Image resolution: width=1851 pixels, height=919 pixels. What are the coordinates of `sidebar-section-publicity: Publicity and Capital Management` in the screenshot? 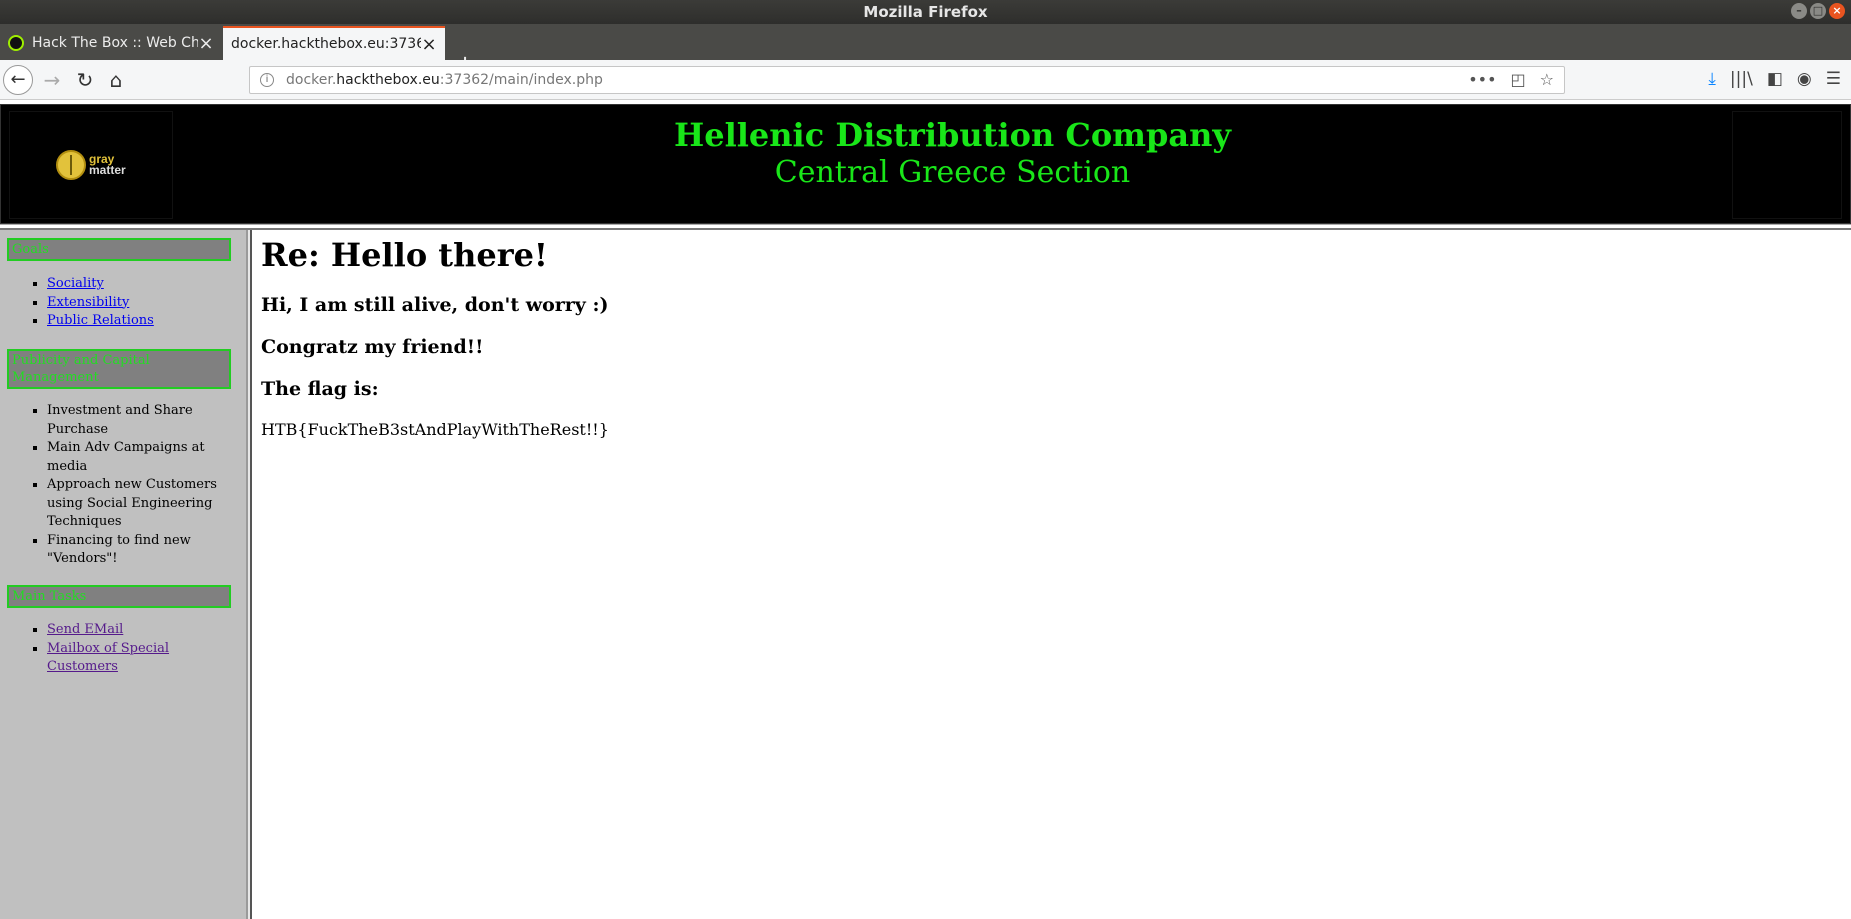 It's located at (119, 369).